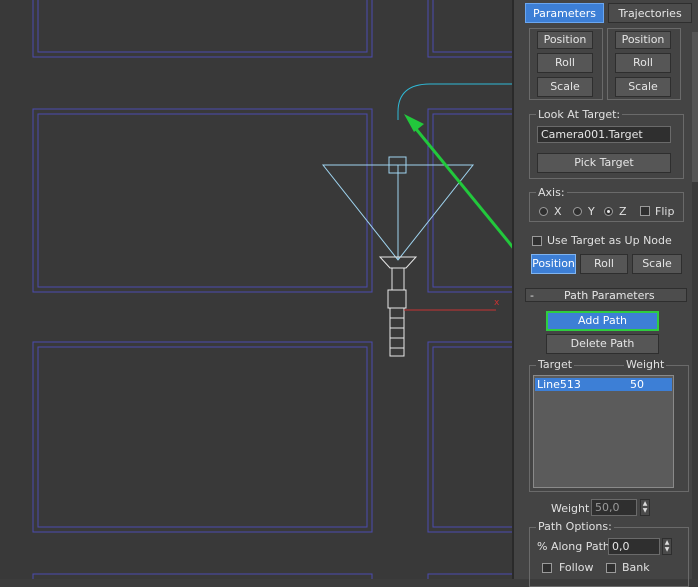  What do you see at coordinates (469, 29) in the screenshot?
I see `frame-top-right` at bounding box center [469, 29].